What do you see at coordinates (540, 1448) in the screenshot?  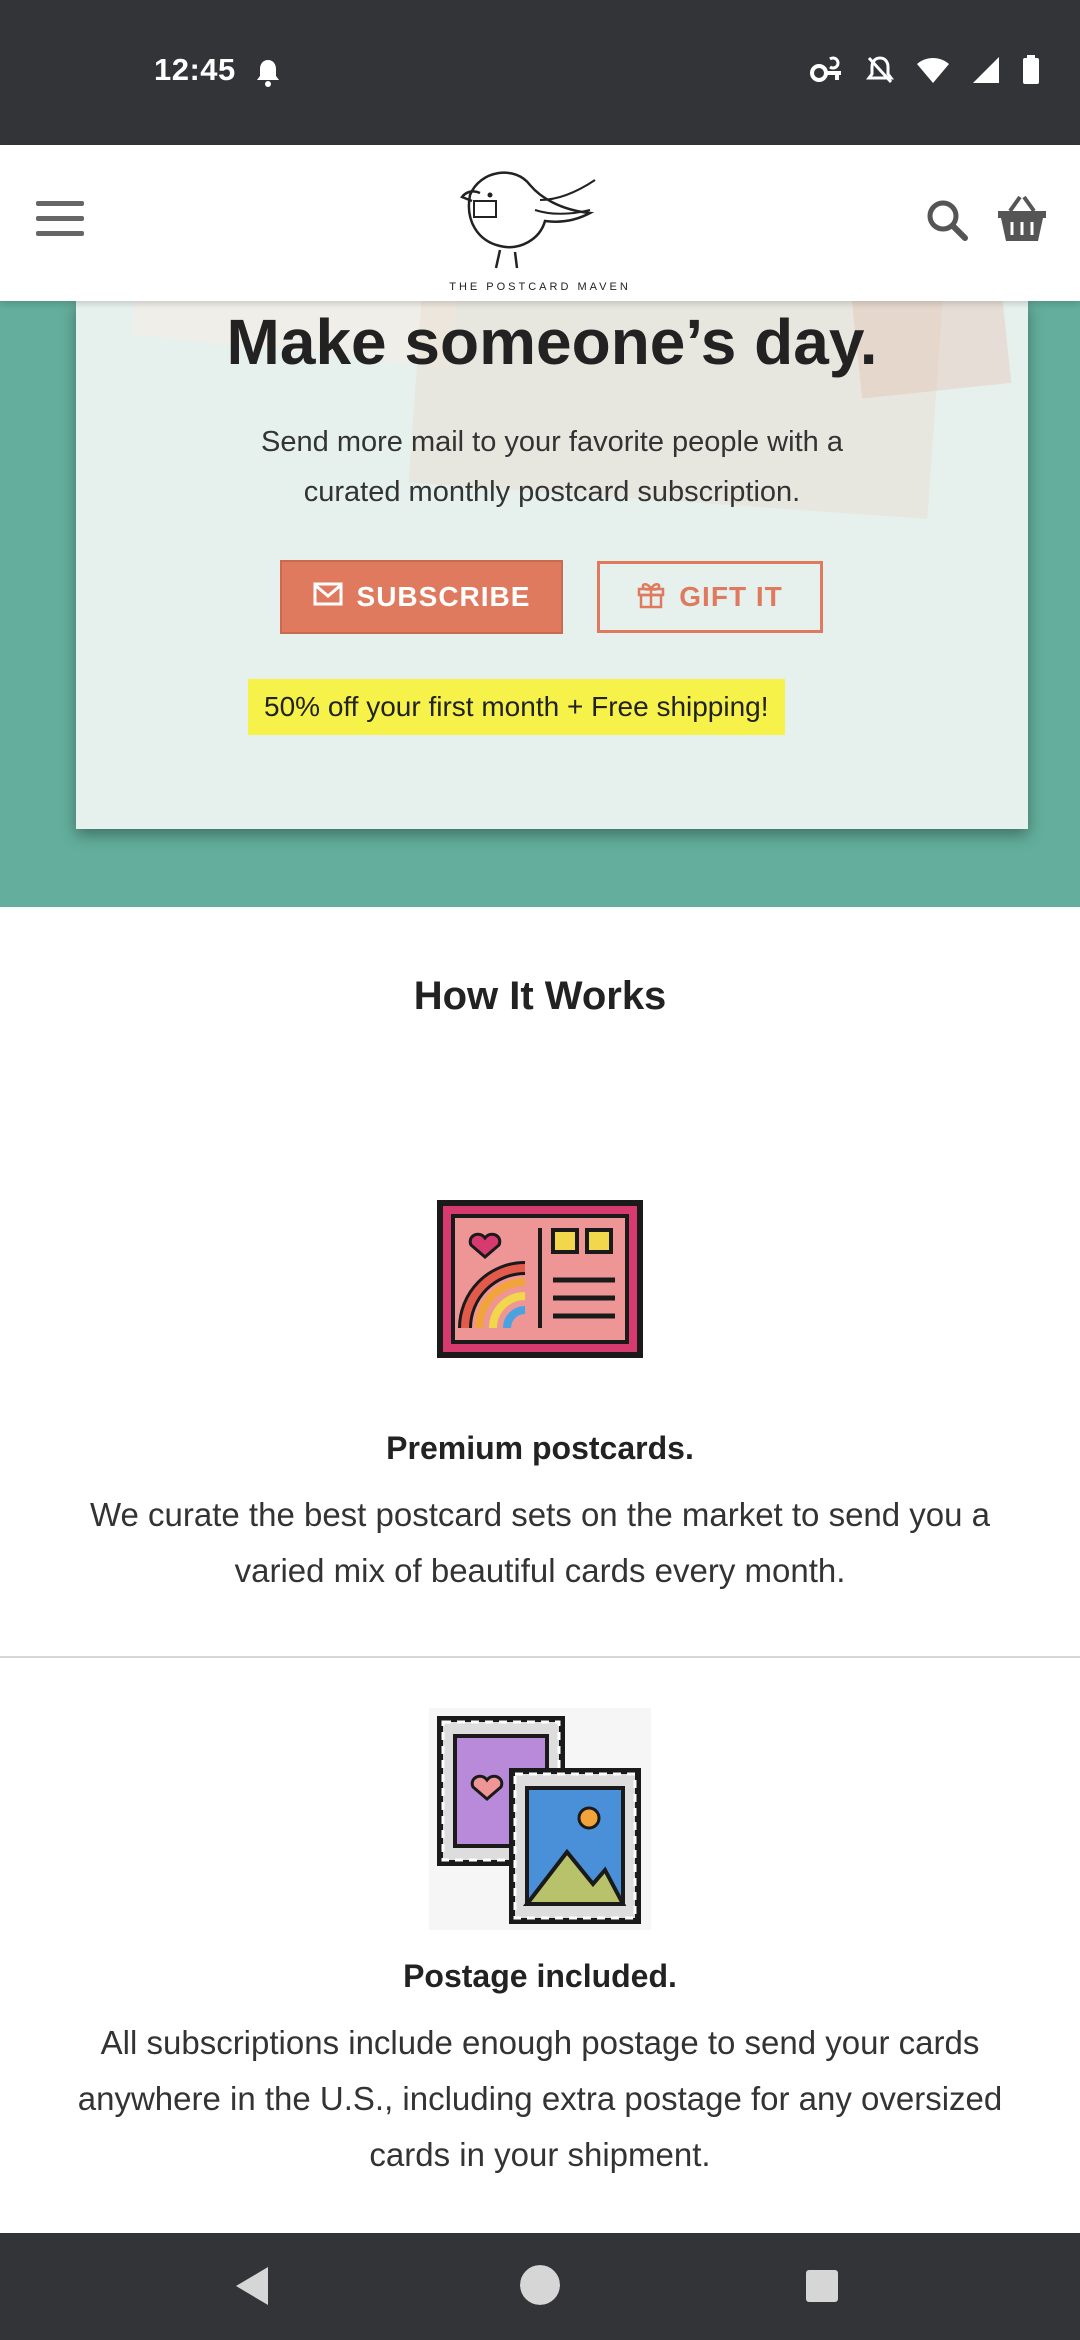 I see `feature-title: Premium postcards.` at bounding box center [540, 1448].